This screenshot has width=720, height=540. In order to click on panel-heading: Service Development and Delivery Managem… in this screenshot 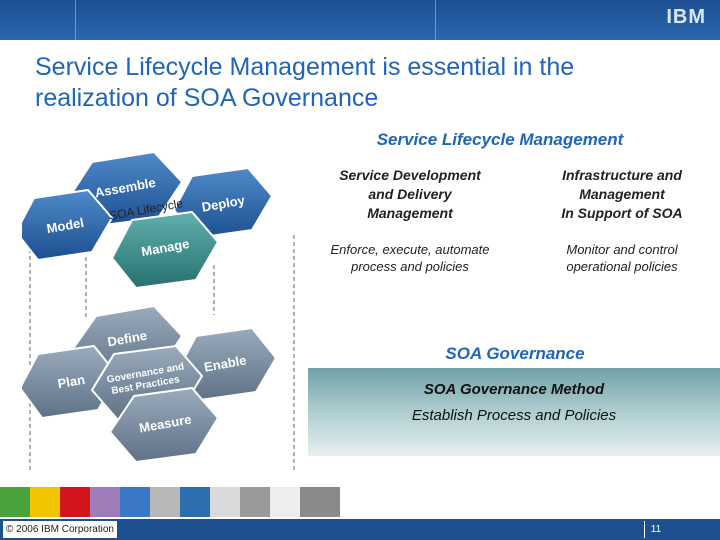, I will do `click(410, 194)`.